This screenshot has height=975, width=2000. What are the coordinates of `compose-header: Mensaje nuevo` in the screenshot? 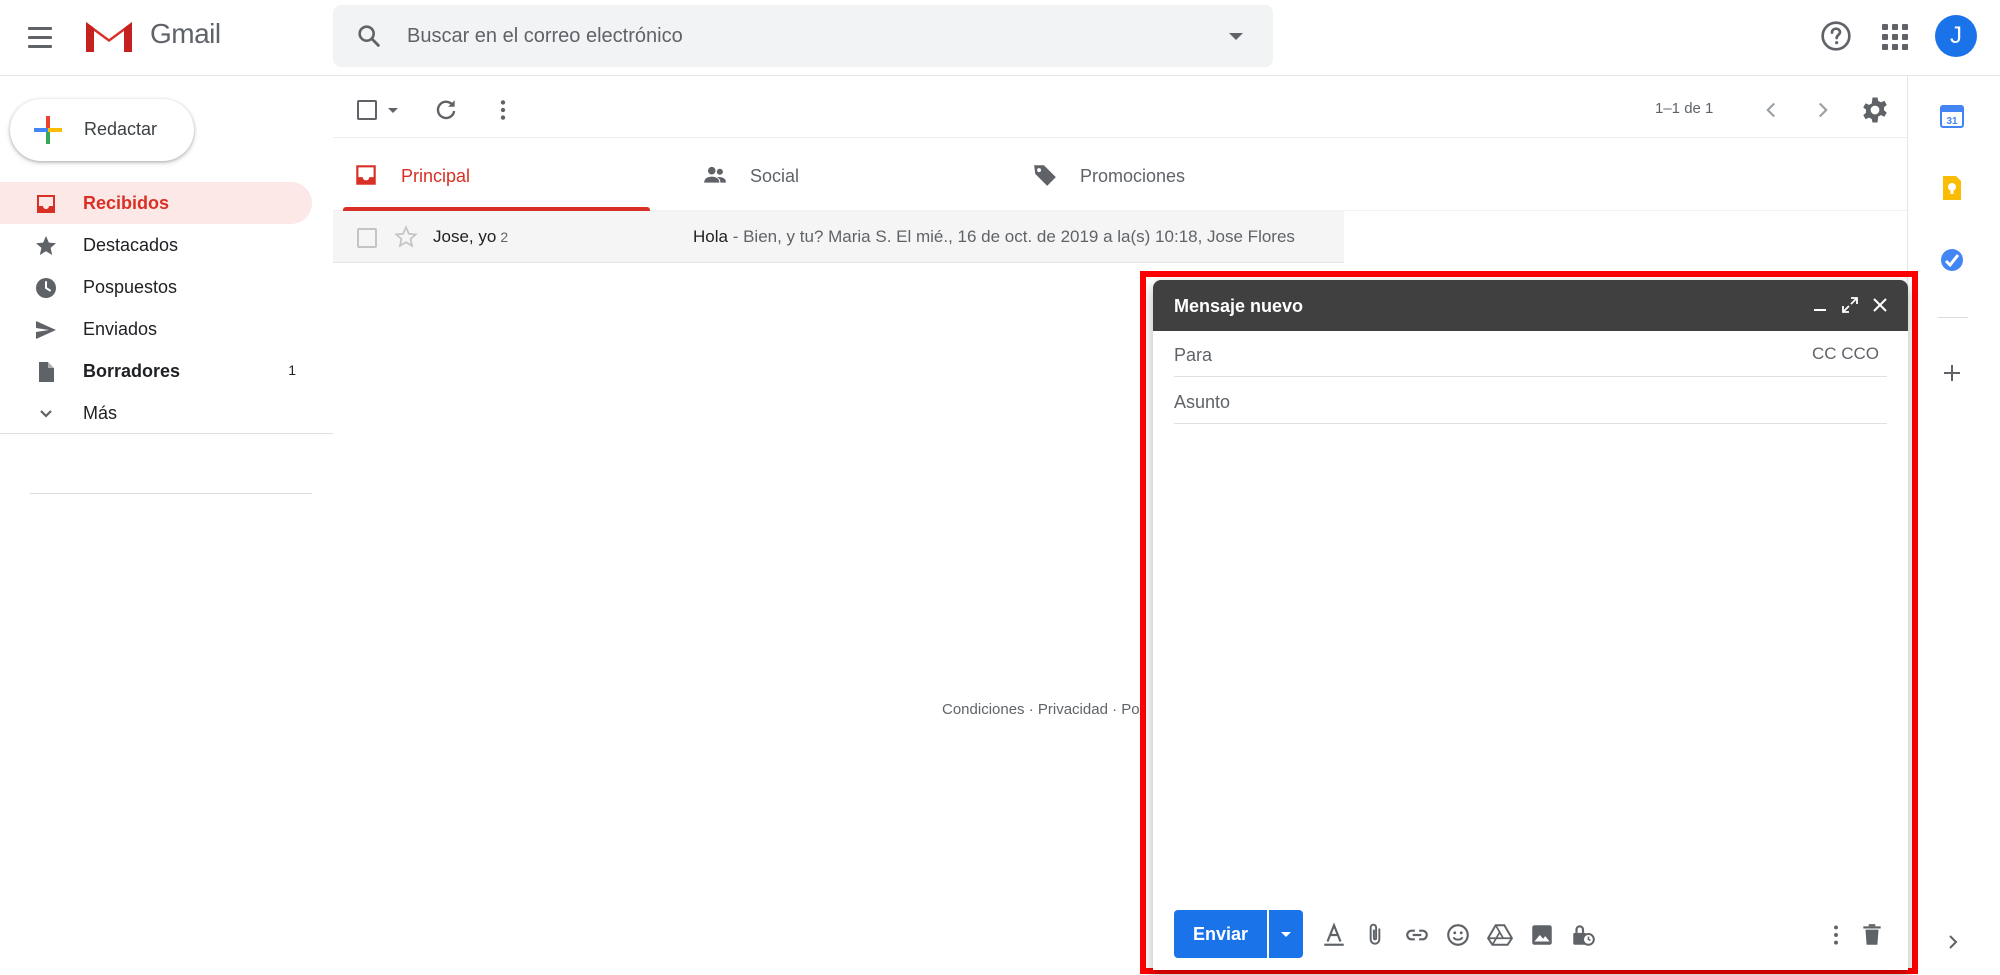 It's located at (1530, 305).